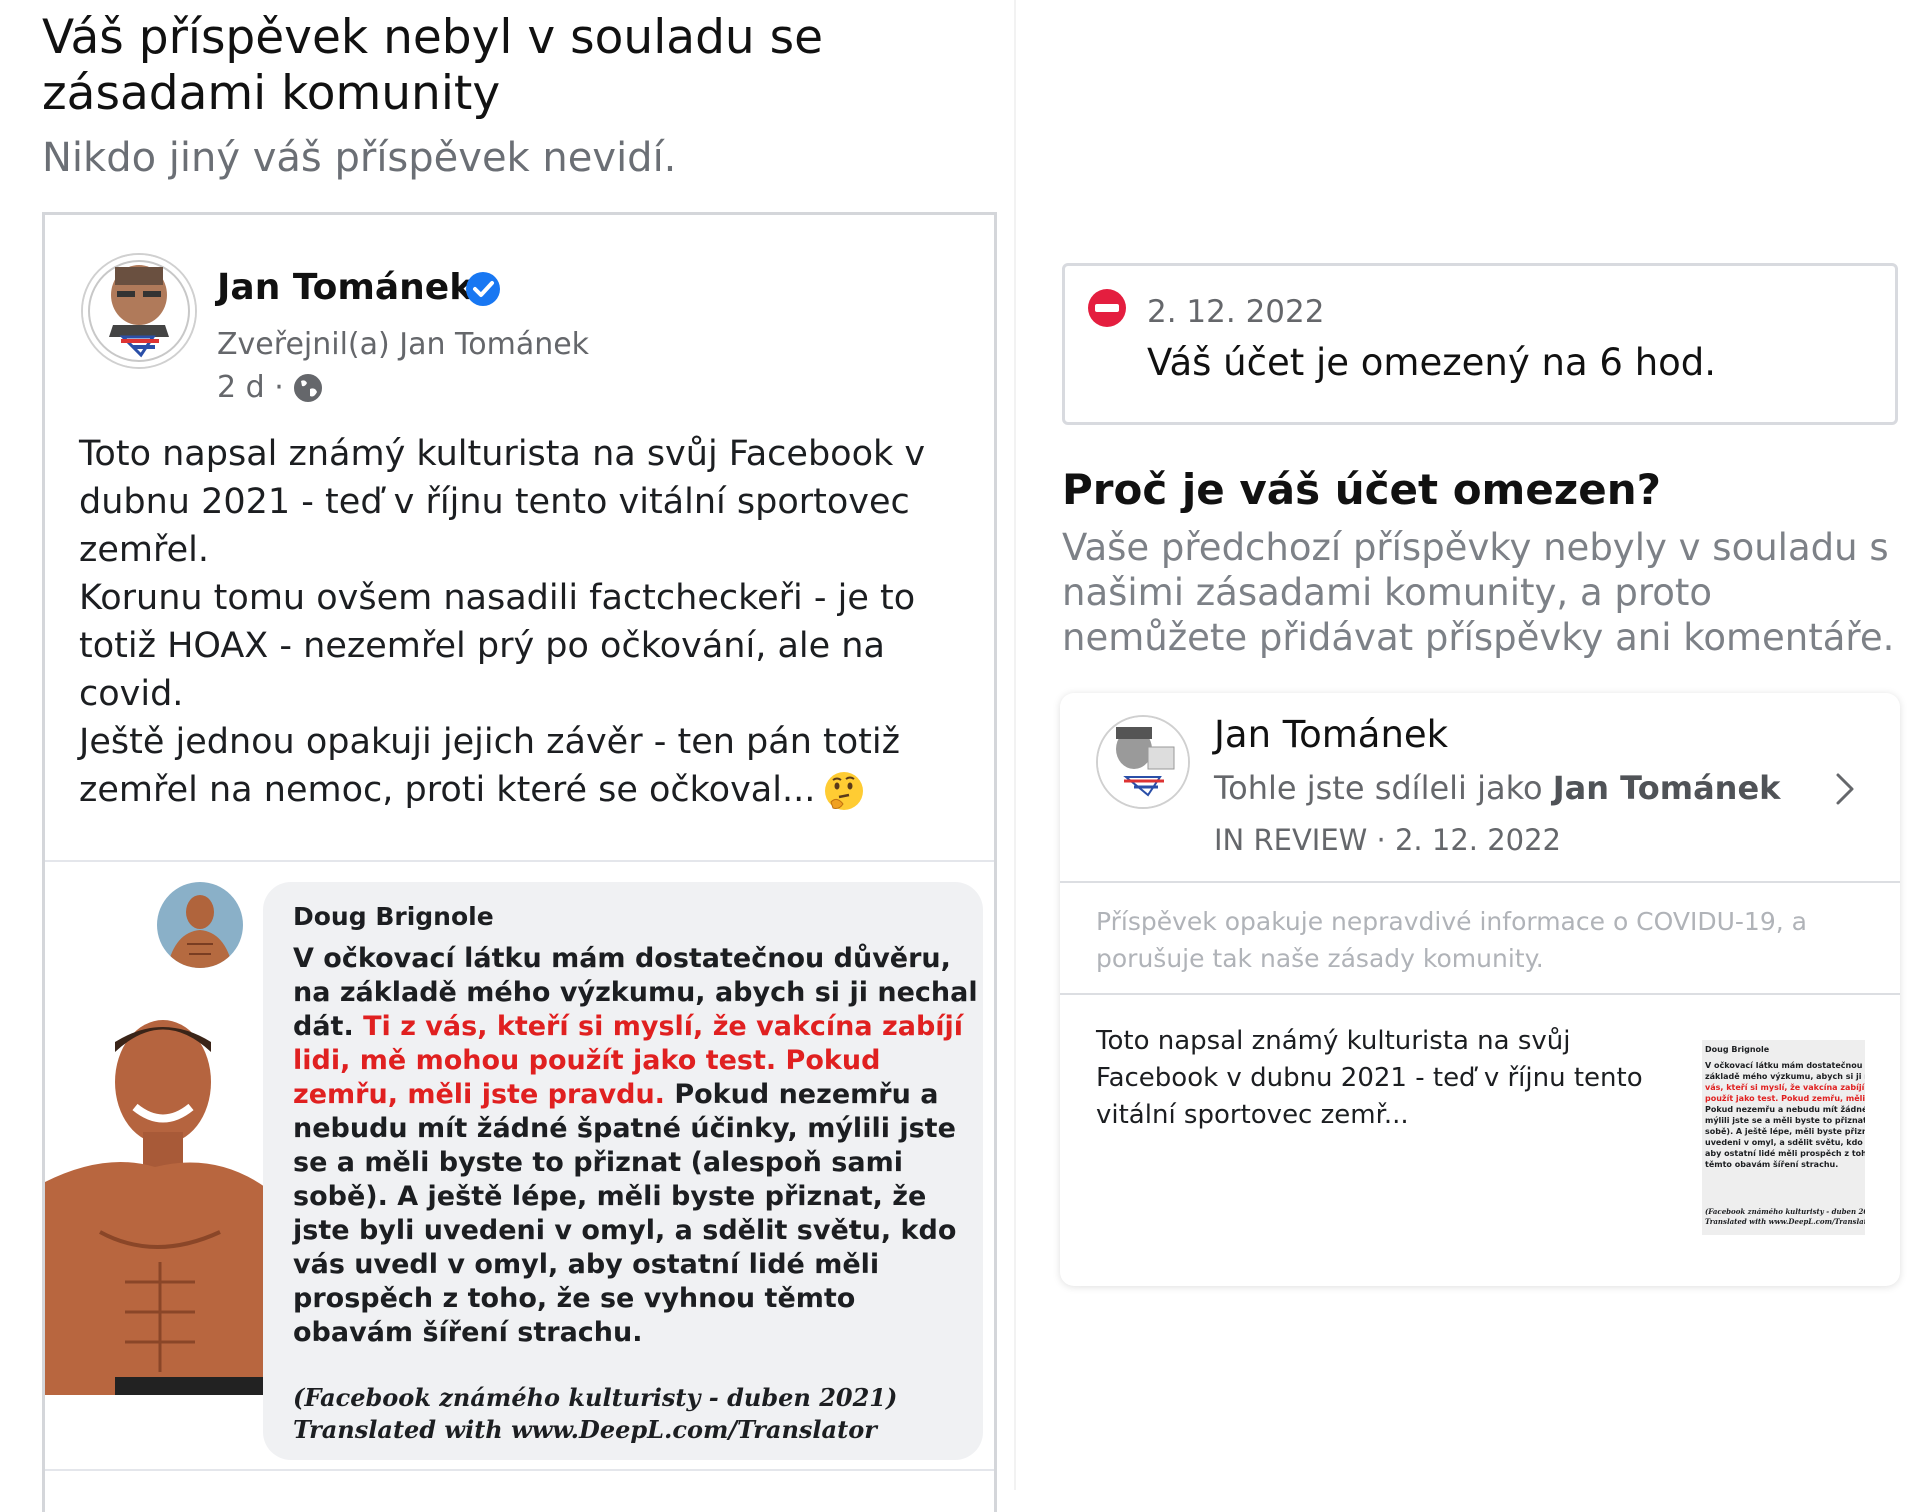 Image resolution: width=1920 pixels, height=1512 pixels. Describe the element at coordinates (1361, 489) in the screenshot. I see `why-heading: Proč je váš účet omezen?` at that location.